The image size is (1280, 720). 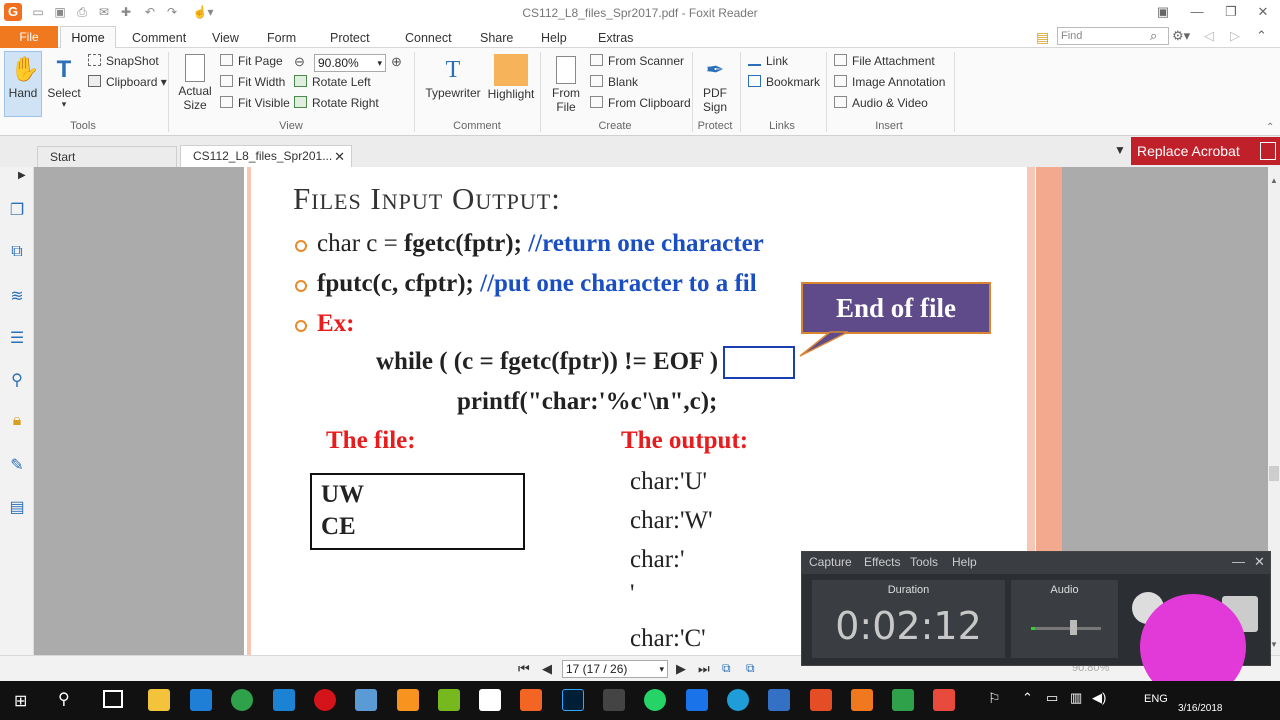 What do you see at coordinates (640, 103) in the screenshot?
I see `from-clipboard-button: From Clipboard` at bounding box center [640, 103].